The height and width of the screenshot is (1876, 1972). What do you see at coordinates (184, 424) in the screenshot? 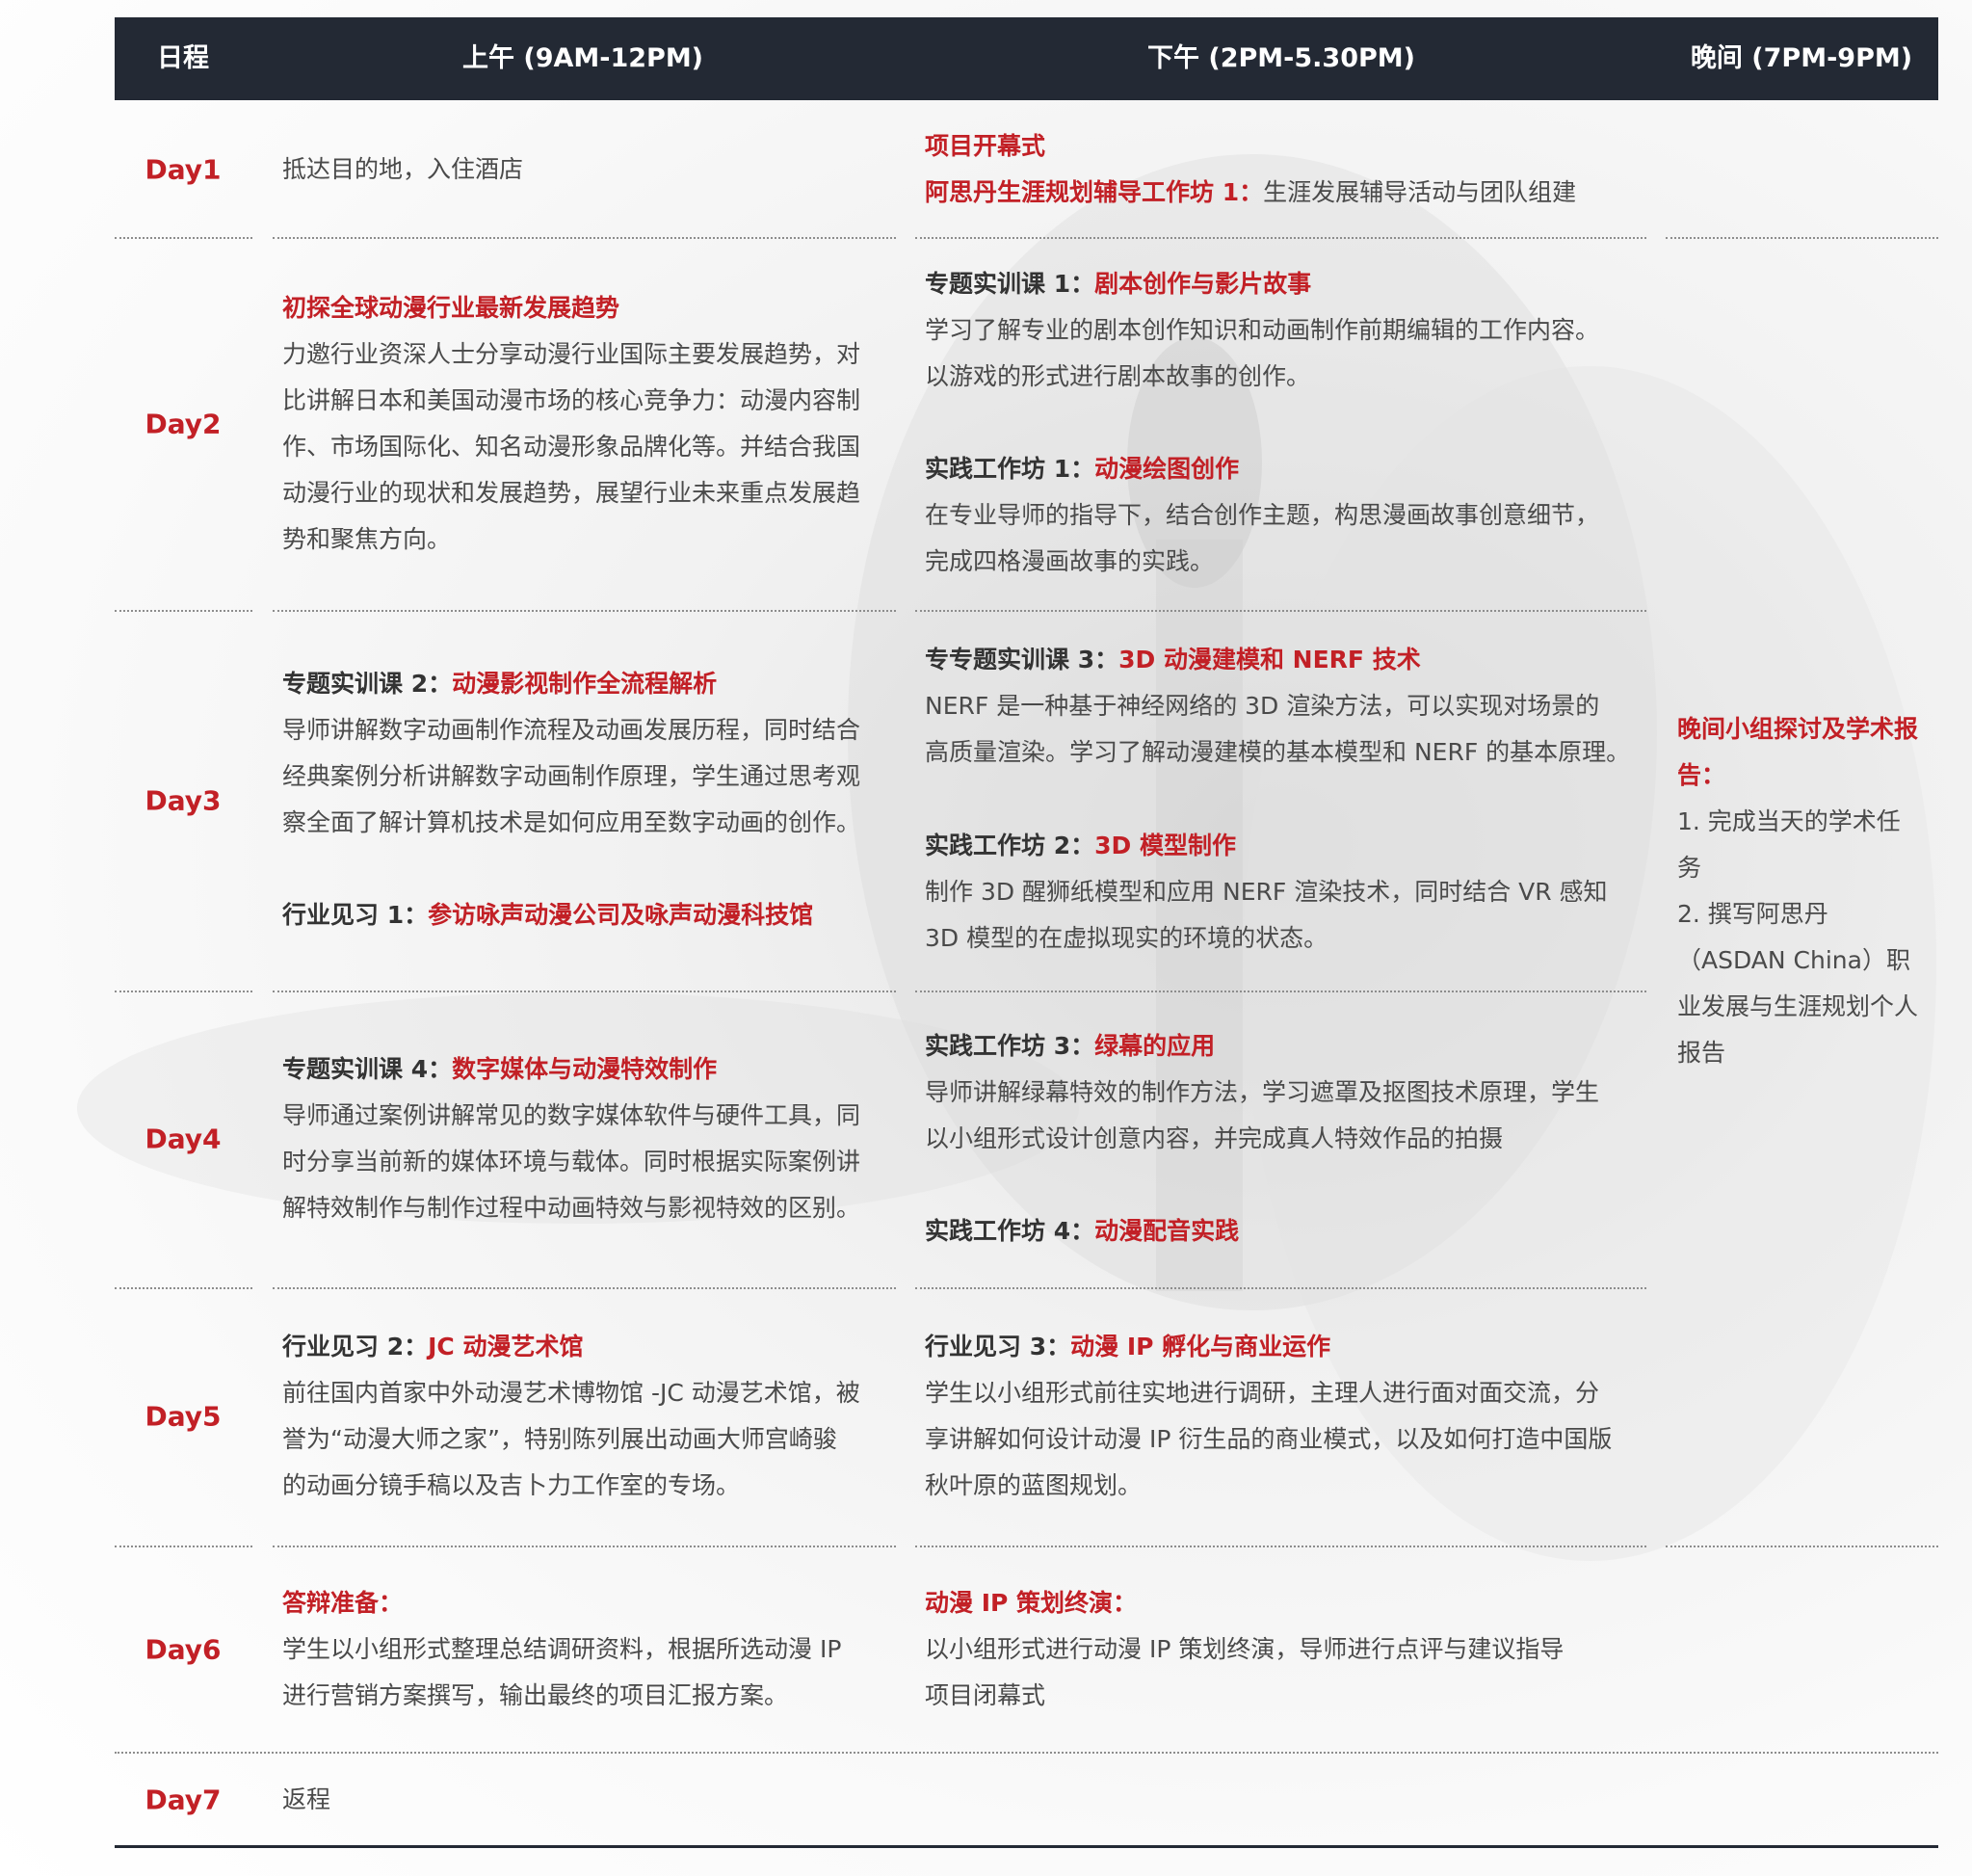
I see `day2-label: Day2` at bounding box center [184, 424].